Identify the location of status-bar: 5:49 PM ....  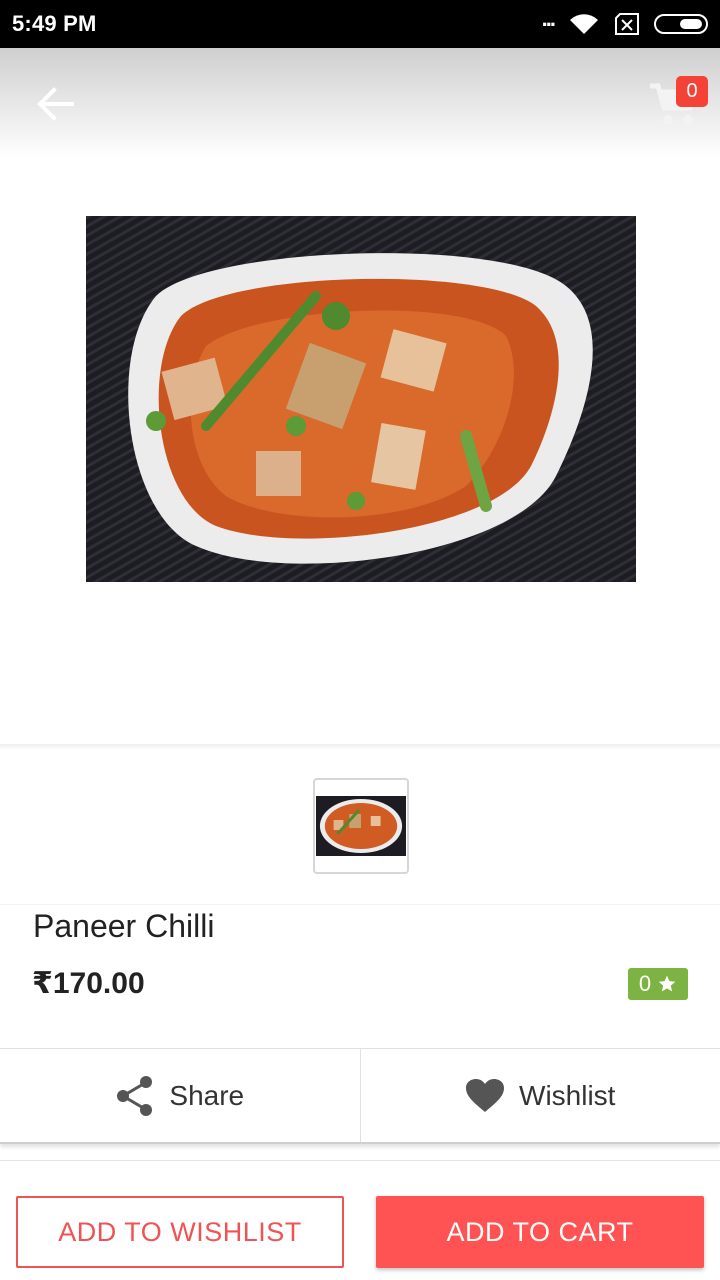
(360, 24).